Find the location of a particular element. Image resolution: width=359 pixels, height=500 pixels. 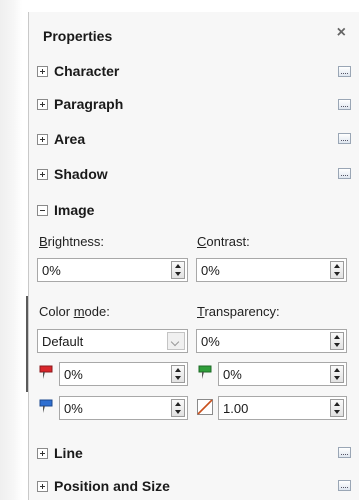

transparency-label: Transparency: is located at coordinates (238, 311).